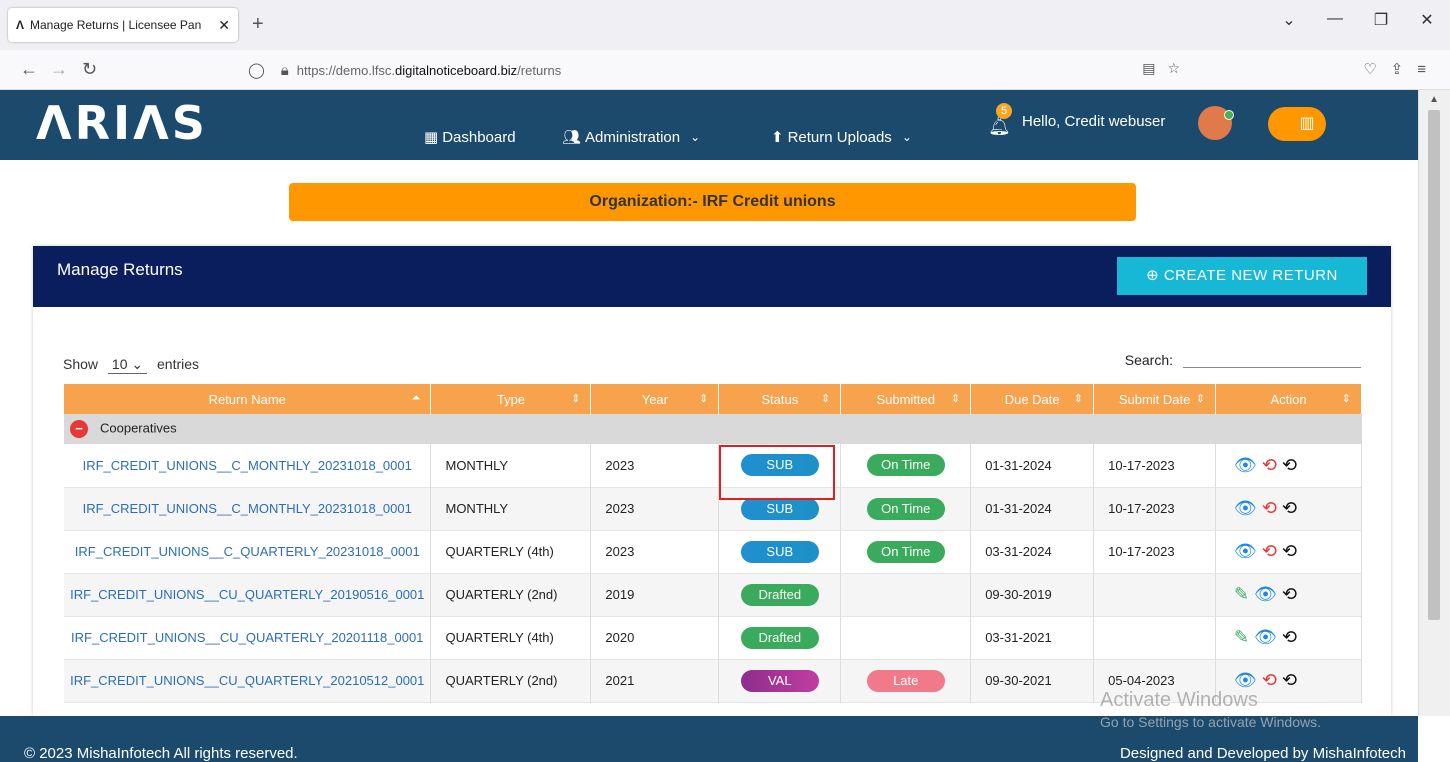 The image size is (1450, 762). What do you see at coordinates (119, 364) in the screenshot?
I see `entries-value: 10` at bounding box center [119, 364].